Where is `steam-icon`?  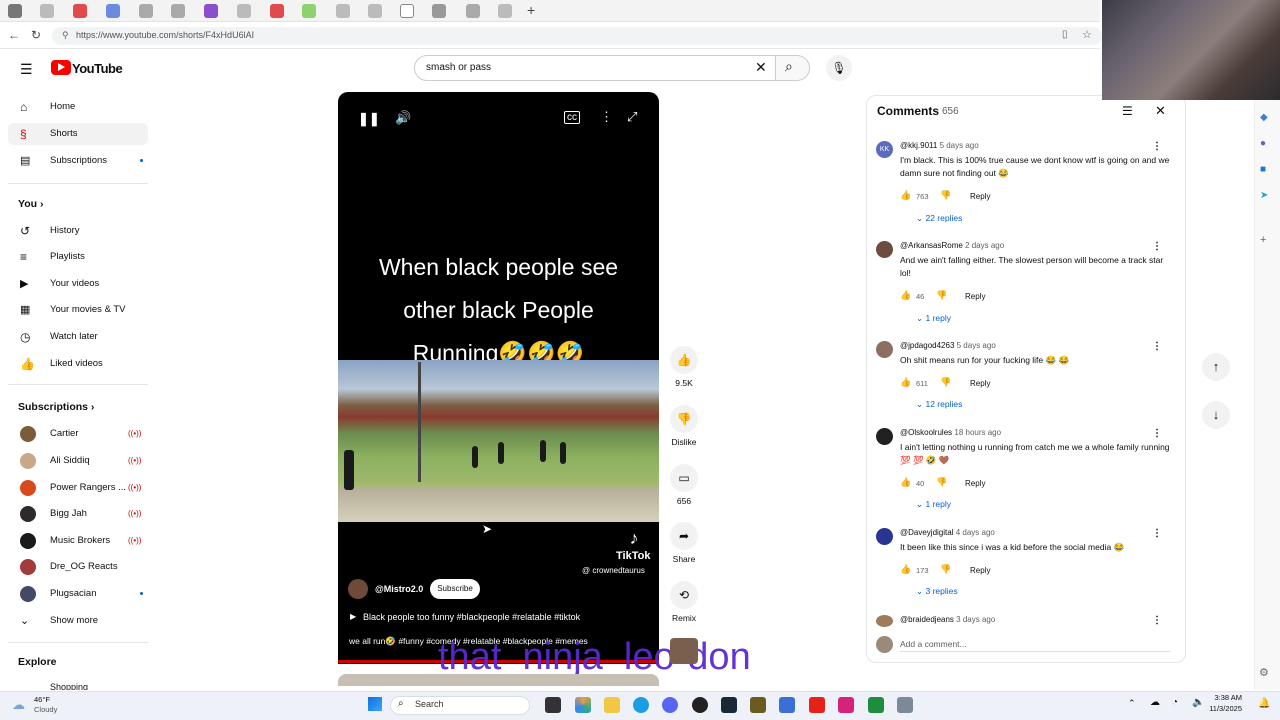
steam-icon is located at coordinates (729, 705).